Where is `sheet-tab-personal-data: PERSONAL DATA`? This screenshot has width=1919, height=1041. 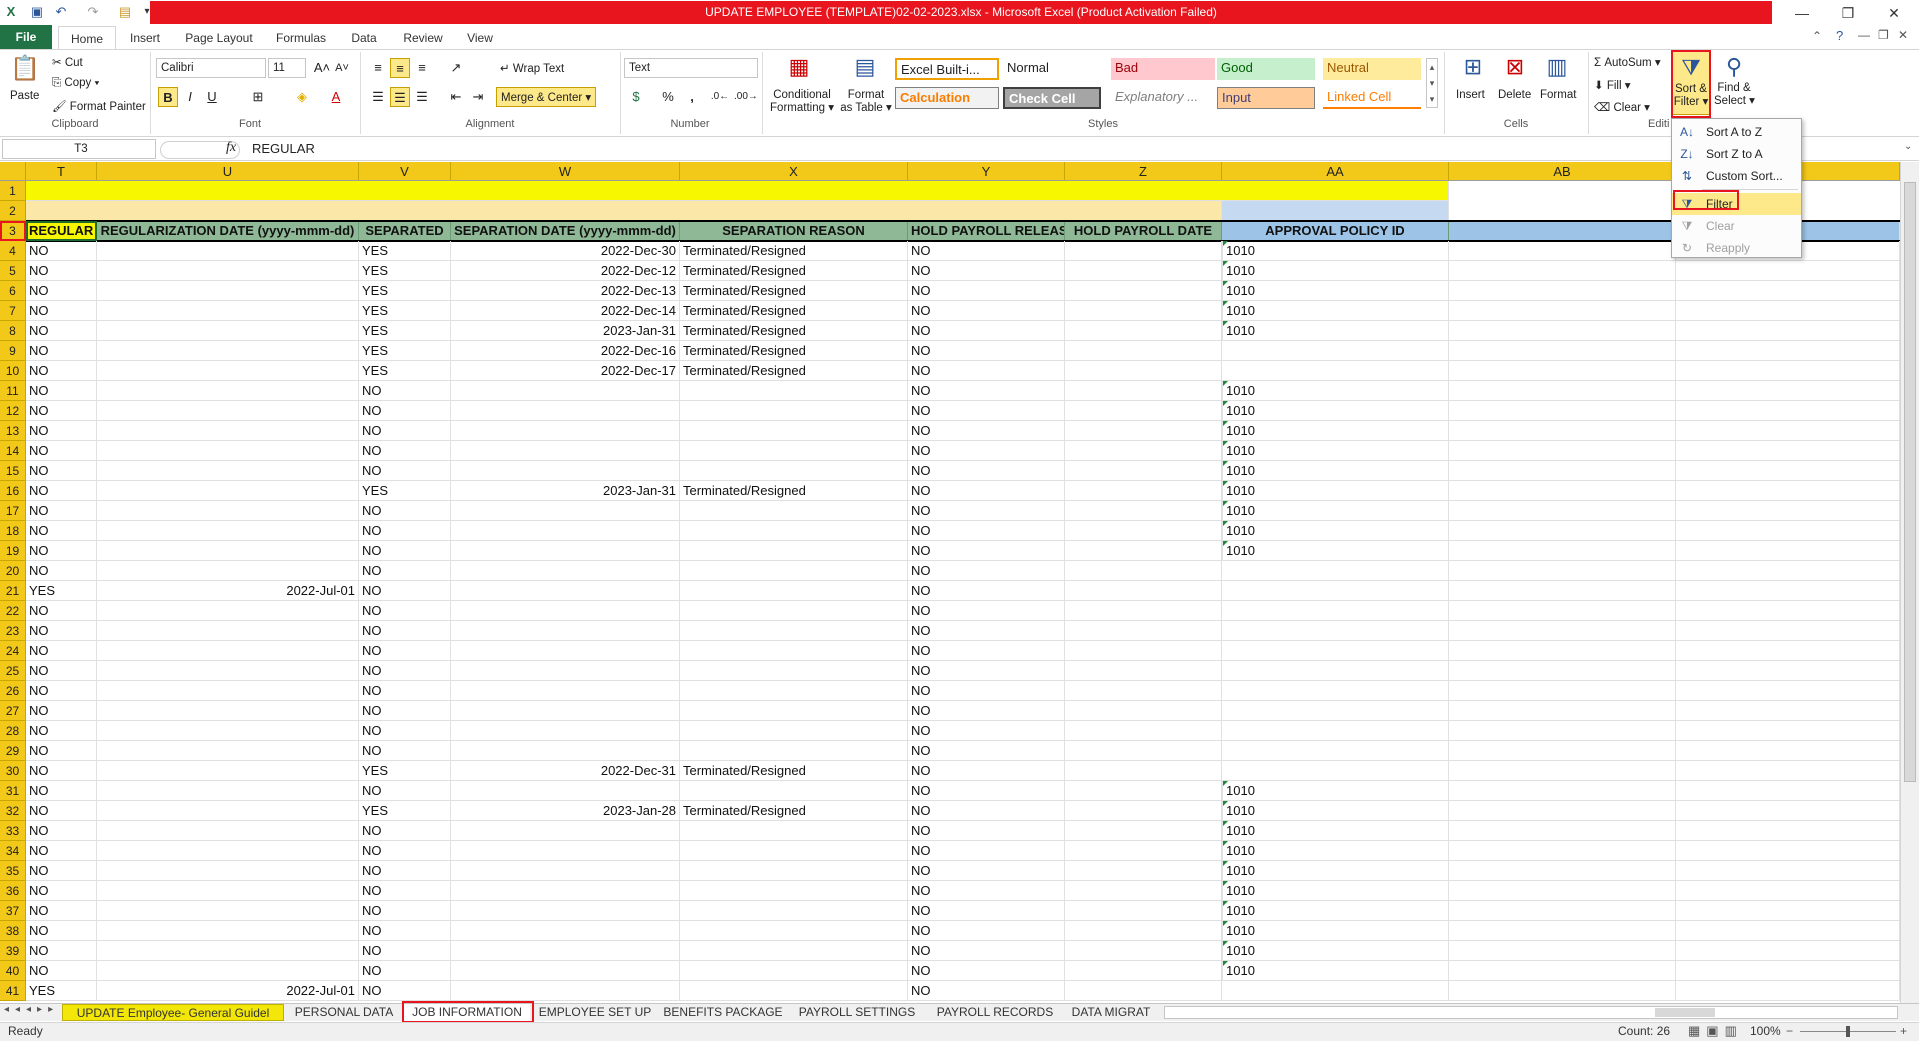
sheet-tab-personal-data: PERSONAL DATA is located at coordinates (344, 1012).